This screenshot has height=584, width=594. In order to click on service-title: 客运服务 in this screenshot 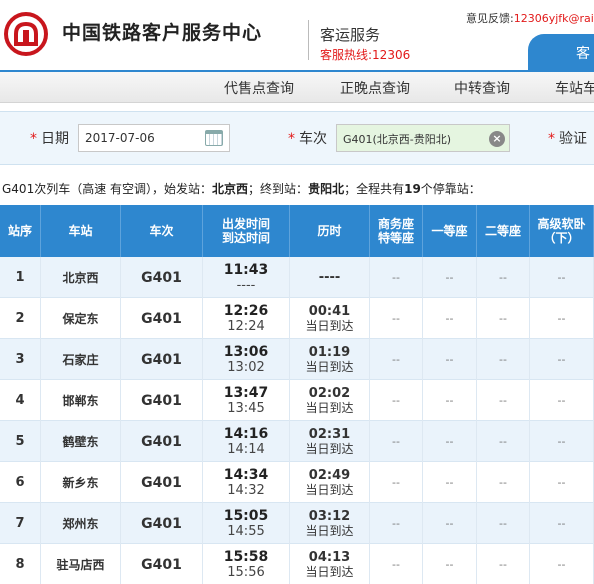, I will do `click(350, 35)`.